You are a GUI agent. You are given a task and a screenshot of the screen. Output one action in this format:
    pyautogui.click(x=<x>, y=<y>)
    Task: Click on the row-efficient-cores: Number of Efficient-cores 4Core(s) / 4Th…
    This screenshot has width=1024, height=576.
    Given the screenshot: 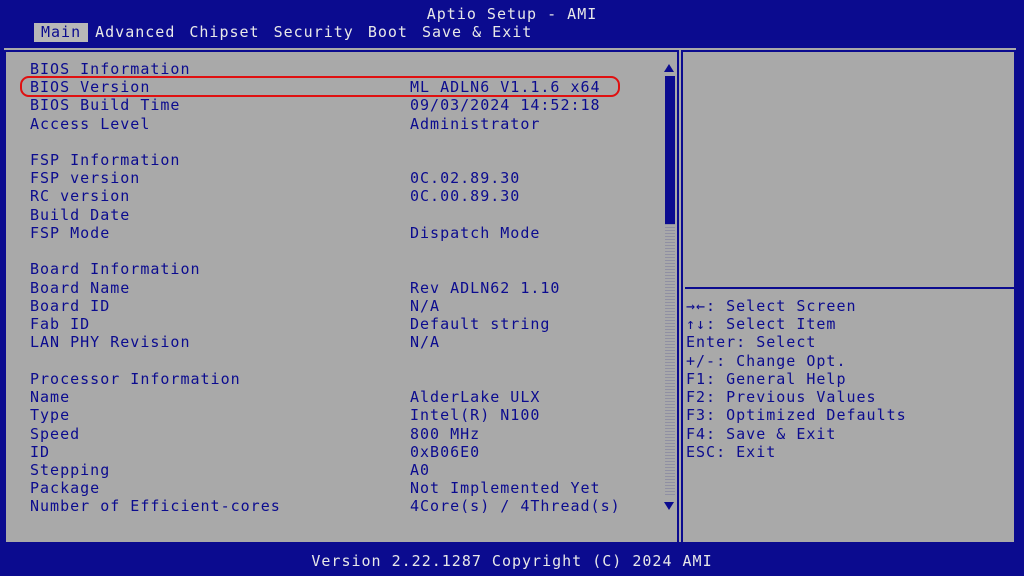 What is the action you would take?
    pyautogui.click(x=325, y=506)
    